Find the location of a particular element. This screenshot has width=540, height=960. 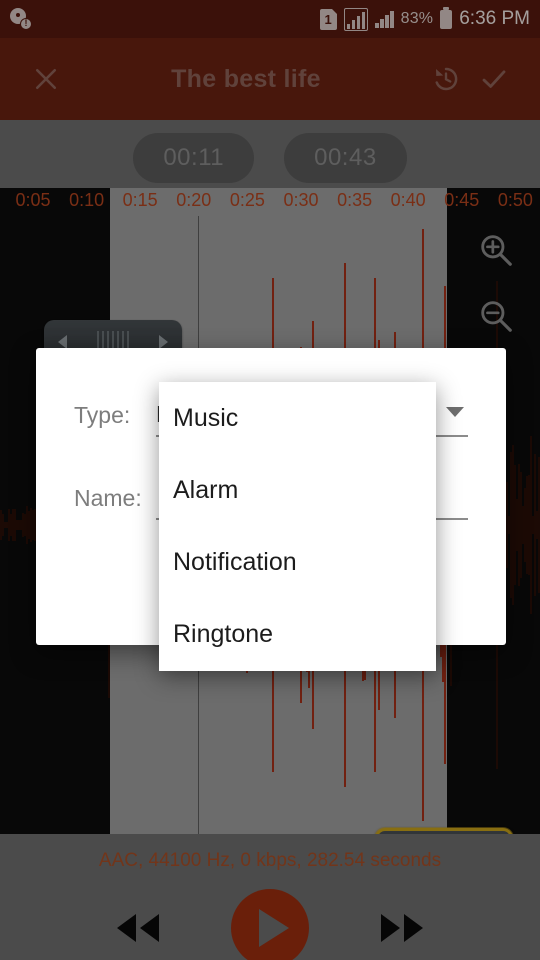

dropdown-option-alarm: Alarm is located at coordinates (297, 490).